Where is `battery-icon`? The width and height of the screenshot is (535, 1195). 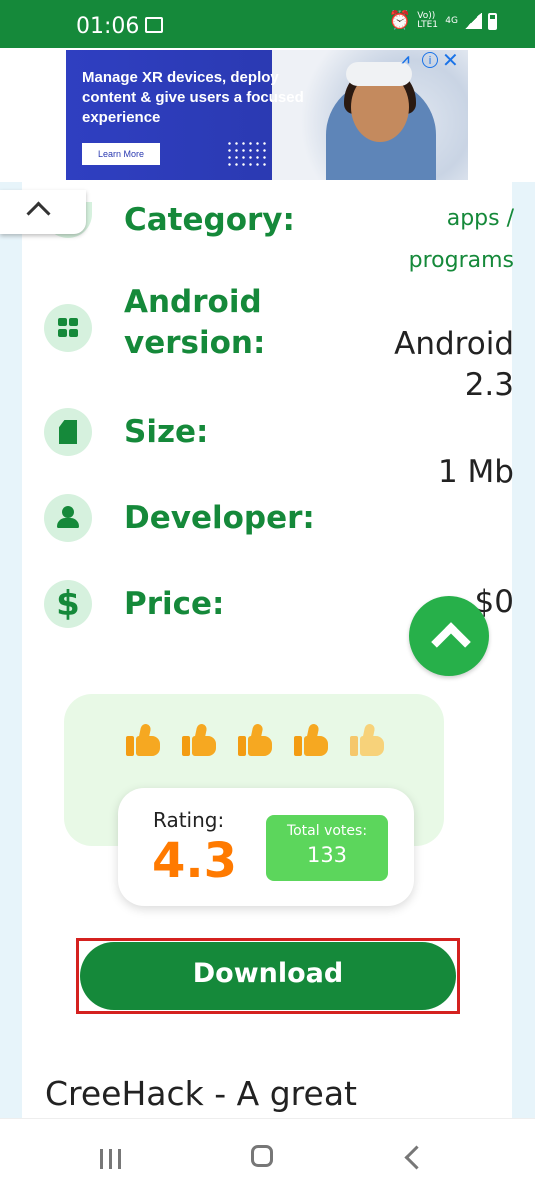 battery-icon is located at coordinates (492, 21).